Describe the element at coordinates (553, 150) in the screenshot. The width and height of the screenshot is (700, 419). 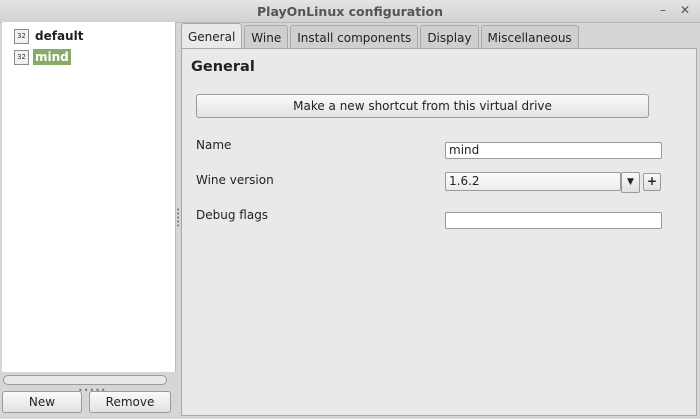
I see `name-field: mind` at that location.